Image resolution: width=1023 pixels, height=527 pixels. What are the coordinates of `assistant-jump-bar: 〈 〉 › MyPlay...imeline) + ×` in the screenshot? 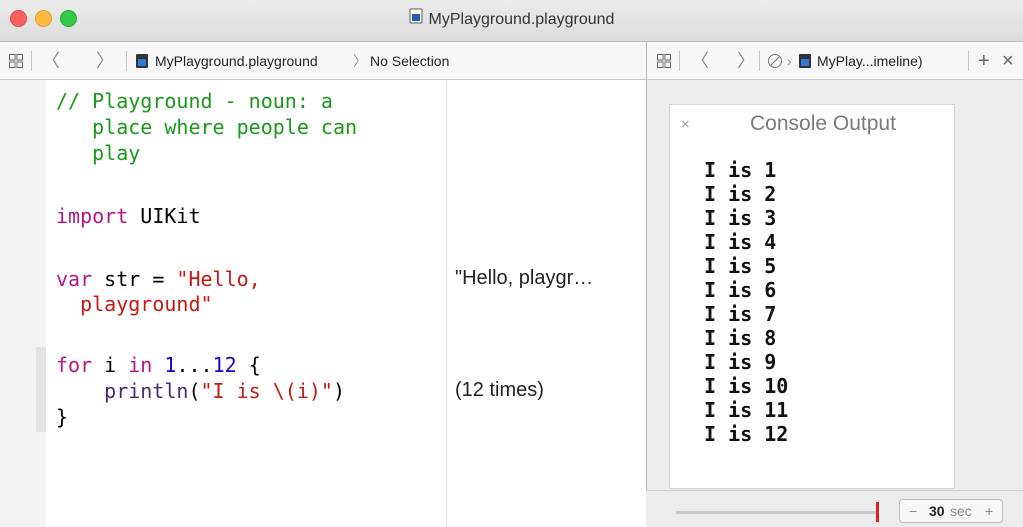 It's located at (834, 61).